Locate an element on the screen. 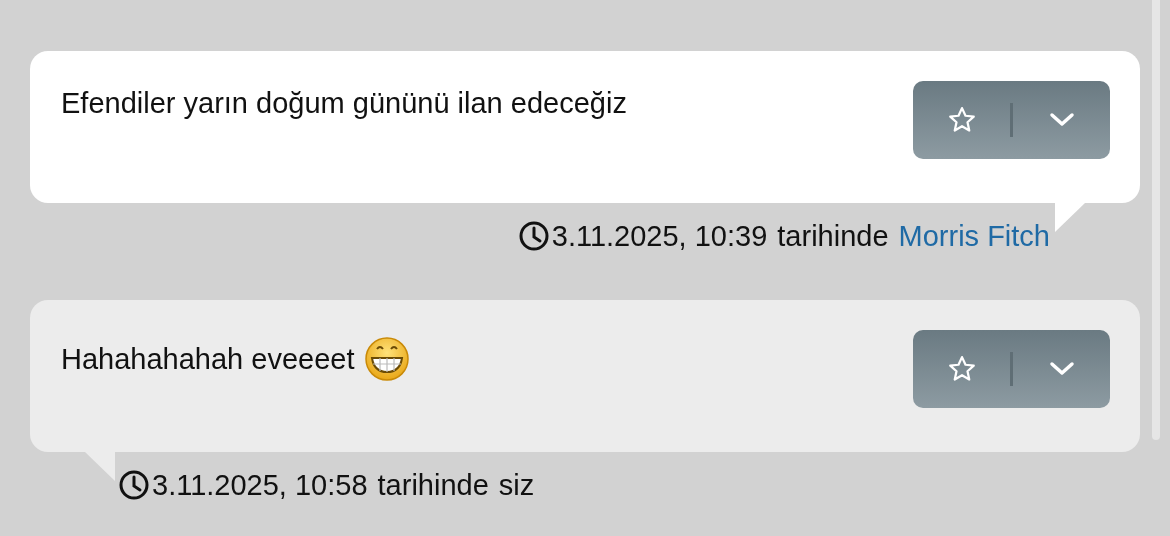  message-text: Hahahahahah eveeeet is located at coordinates (208, 359).